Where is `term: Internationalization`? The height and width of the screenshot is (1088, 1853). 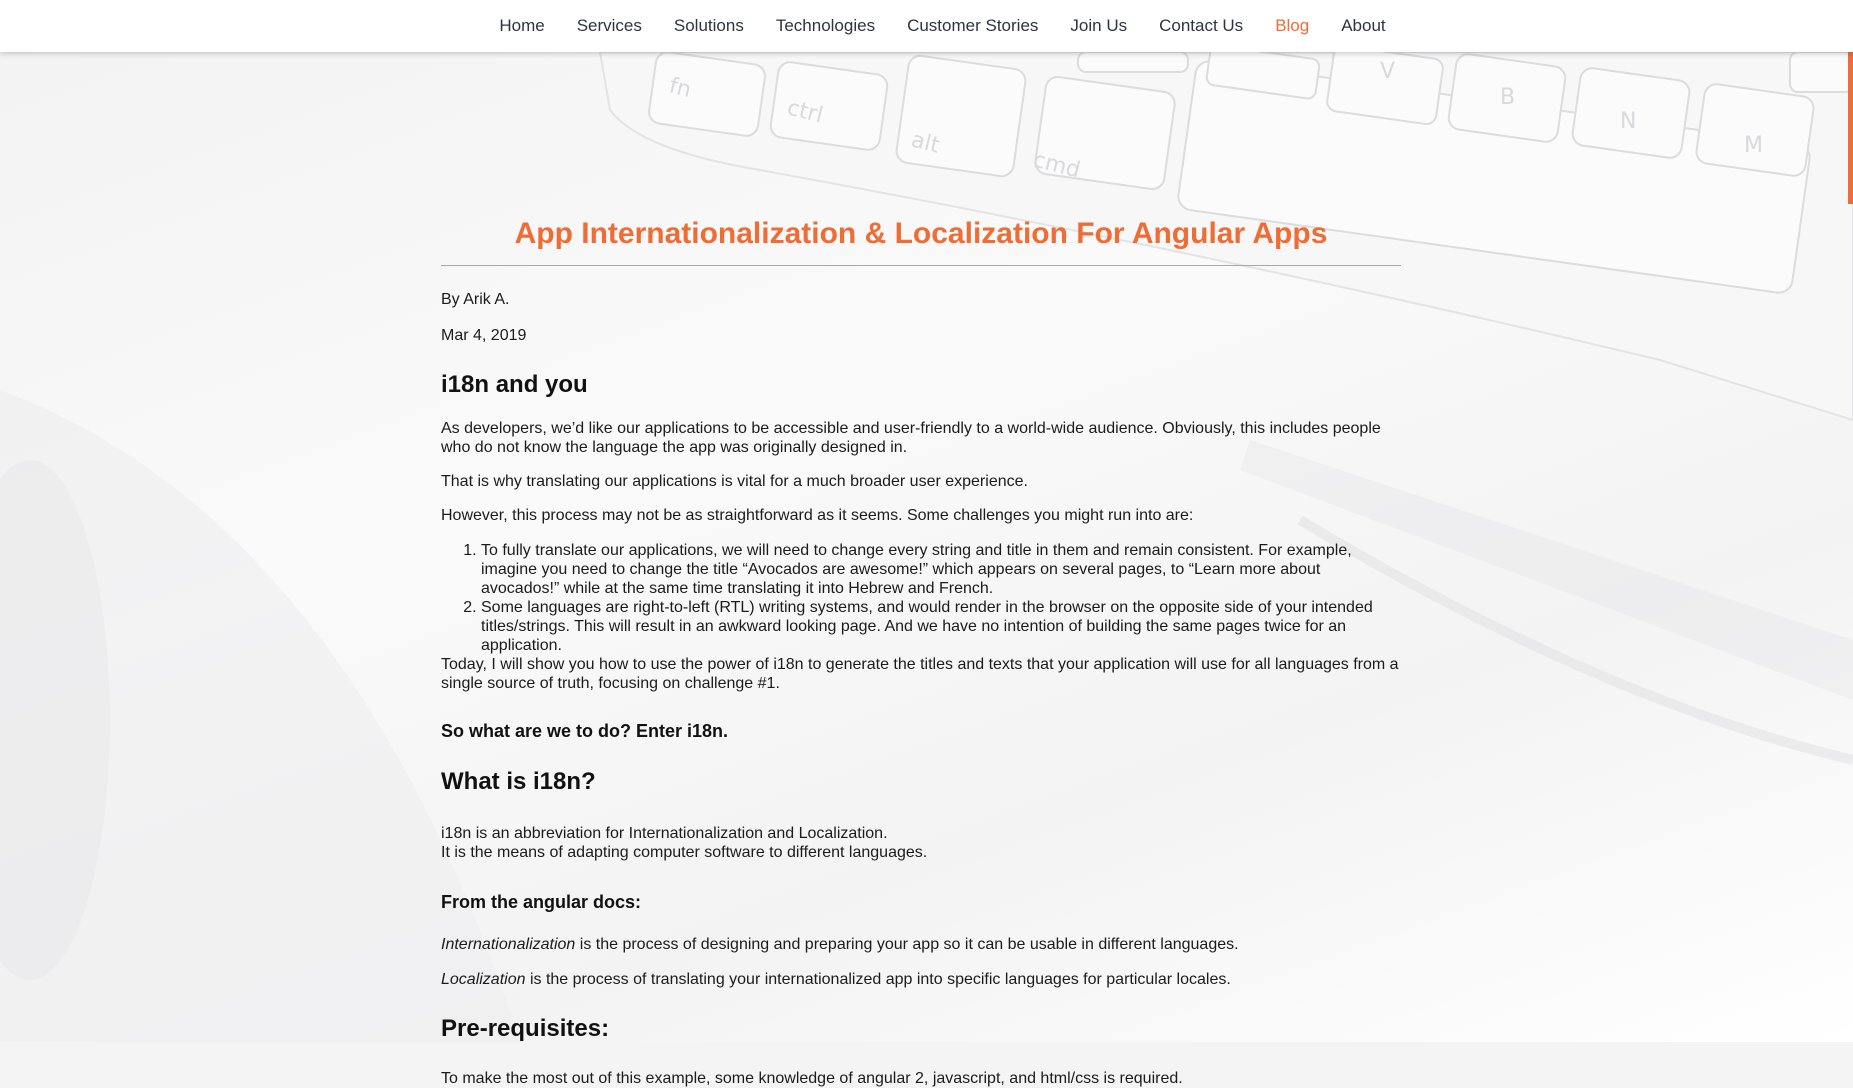
term: Internationalization is located at coordinates (508, 944).